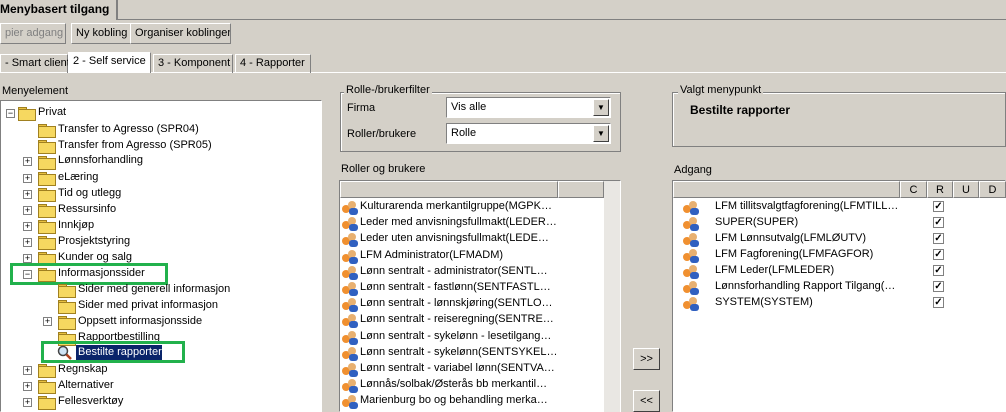 The width and height of the screenshot is (1006, 412). I want to click on tree-item-alternativer: Alternativer, so click(86, 387).